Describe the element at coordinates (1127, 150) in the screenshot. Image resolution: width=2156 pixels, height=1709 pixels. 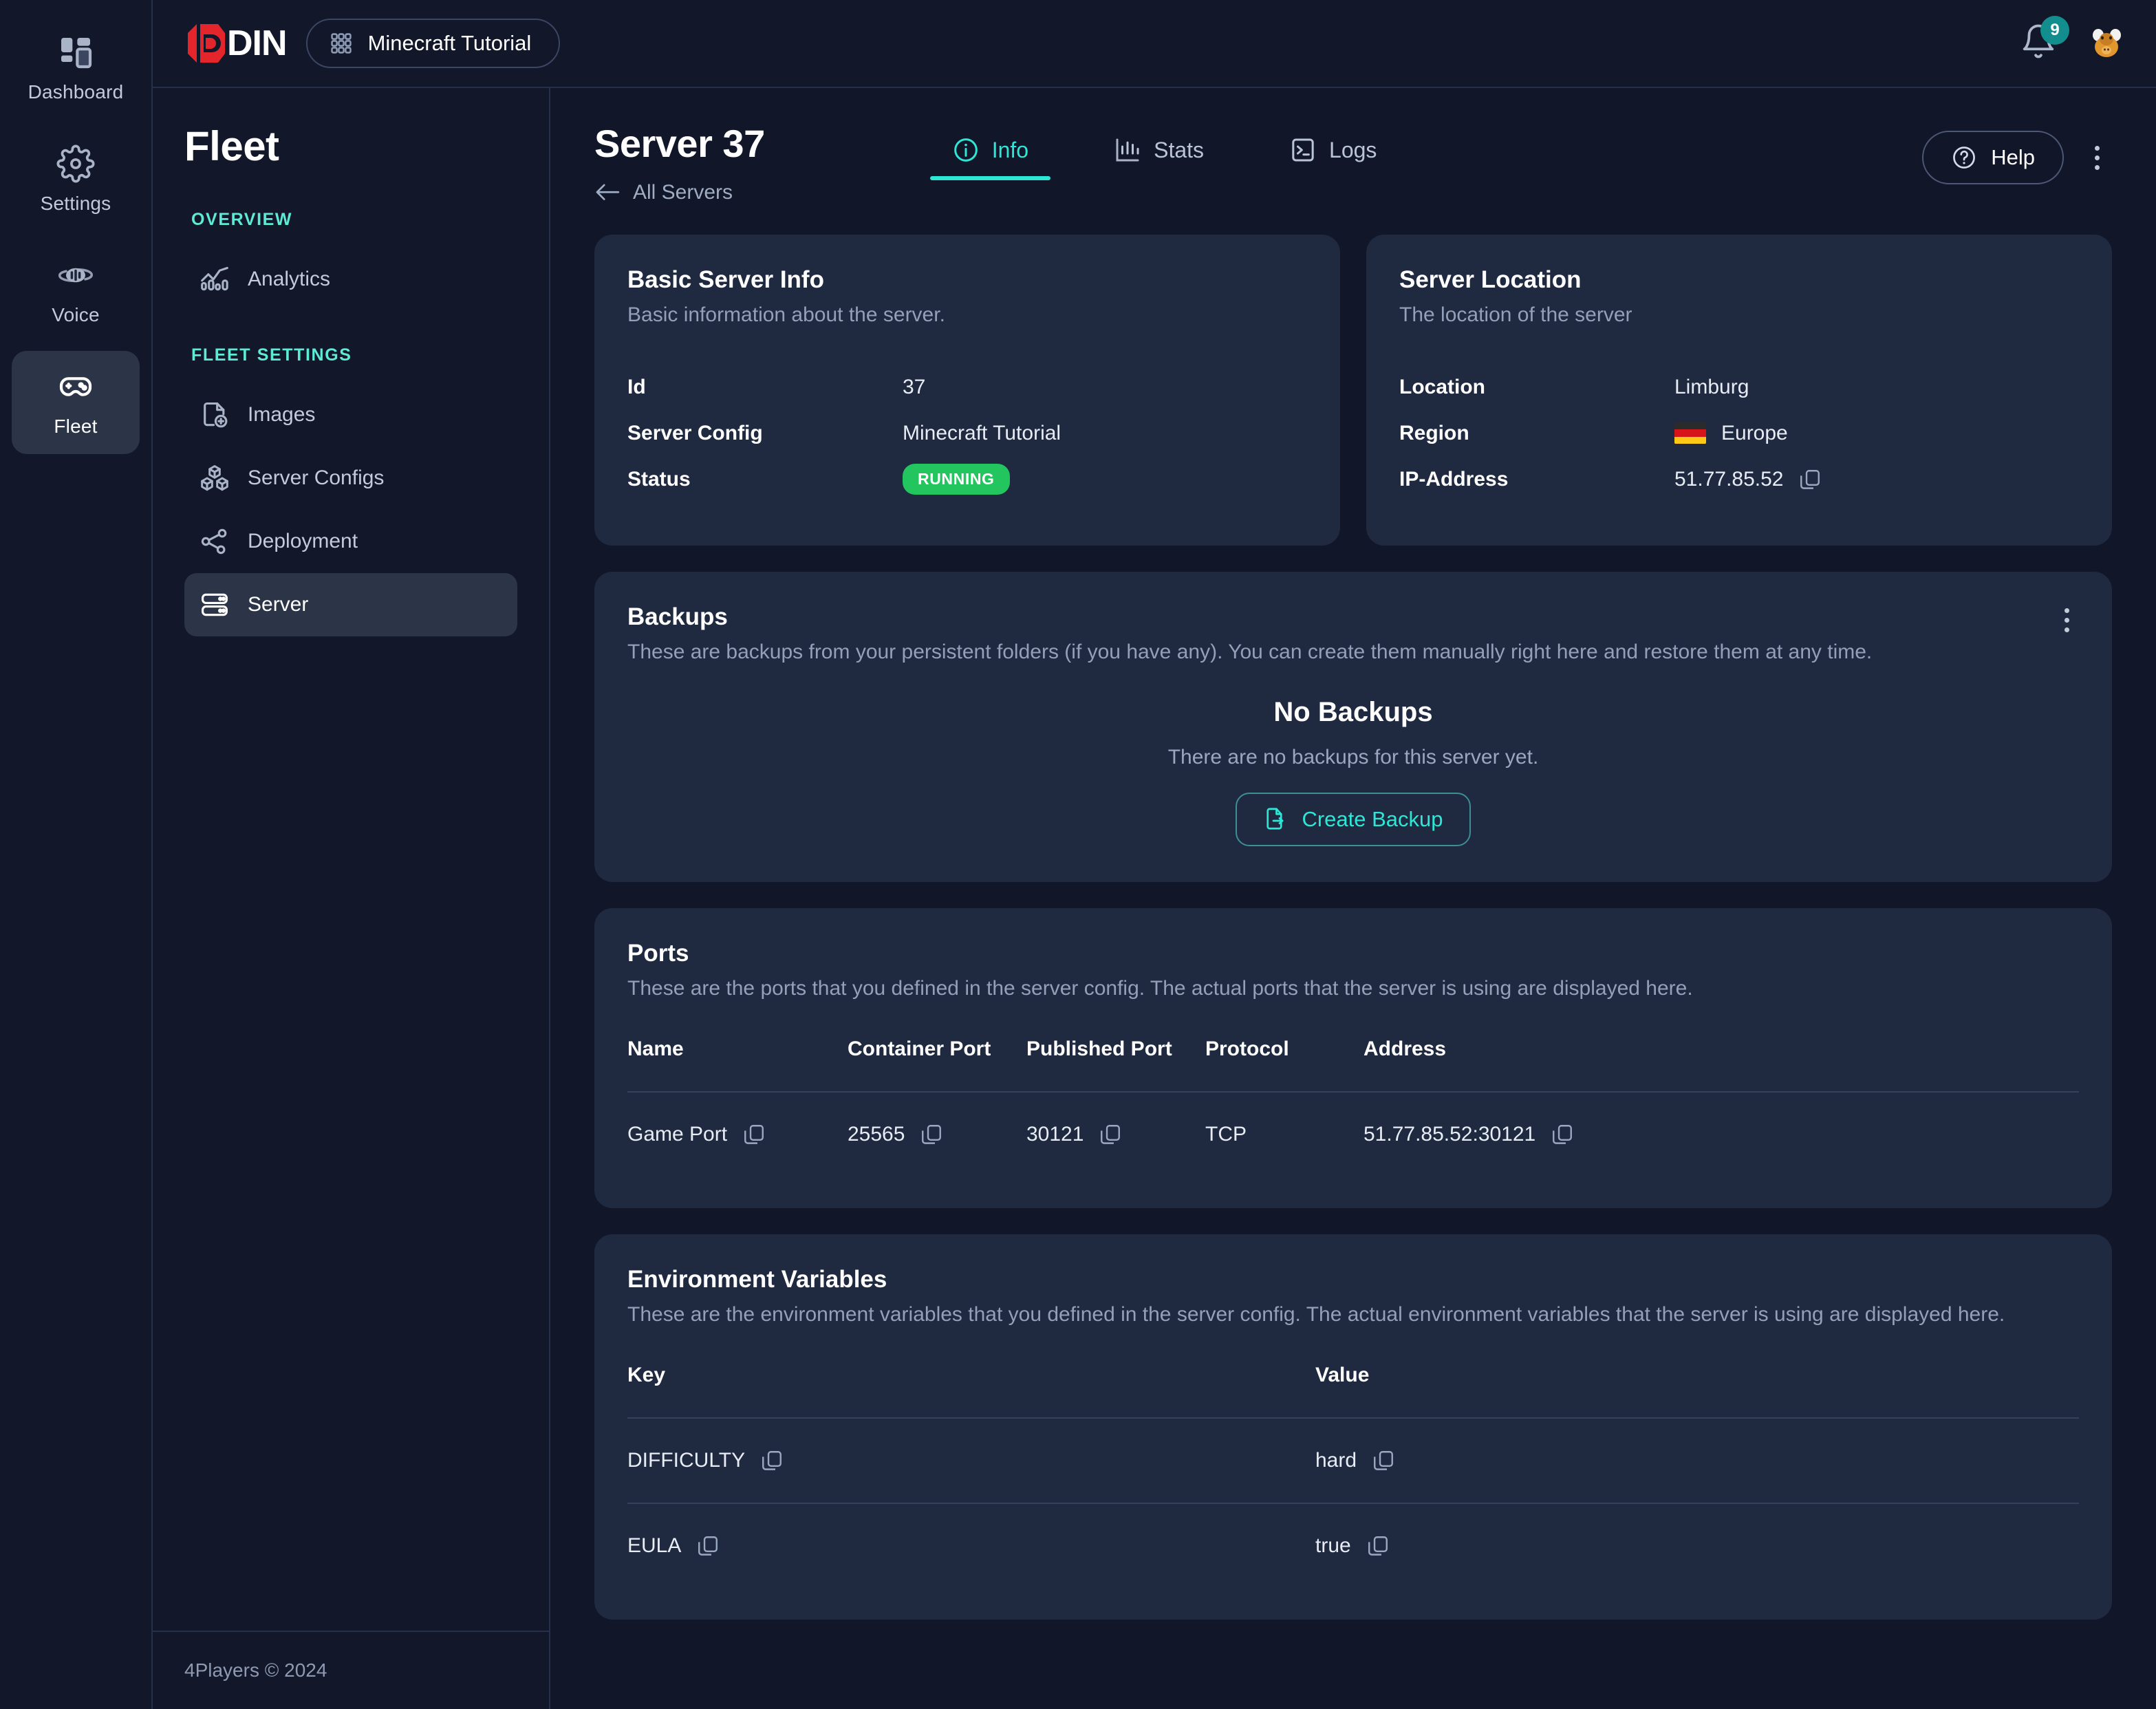
I see `bar-chart-icon` at that location.